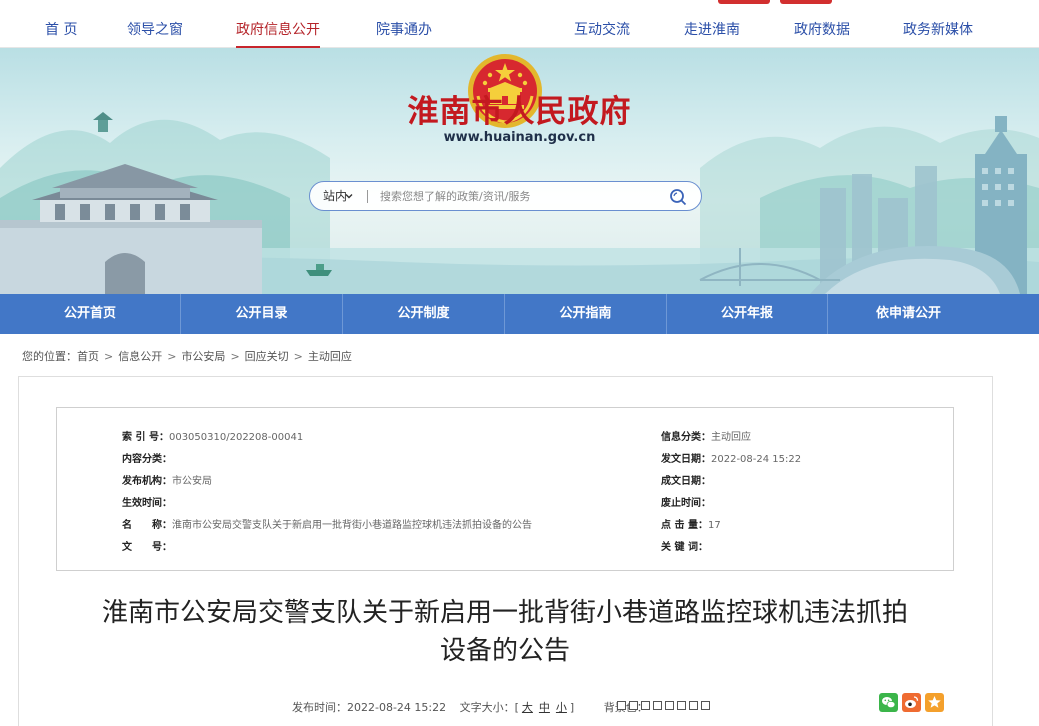 The image size is (1039, 726). I want to click on search-bar: 站内, so click(505, 196).